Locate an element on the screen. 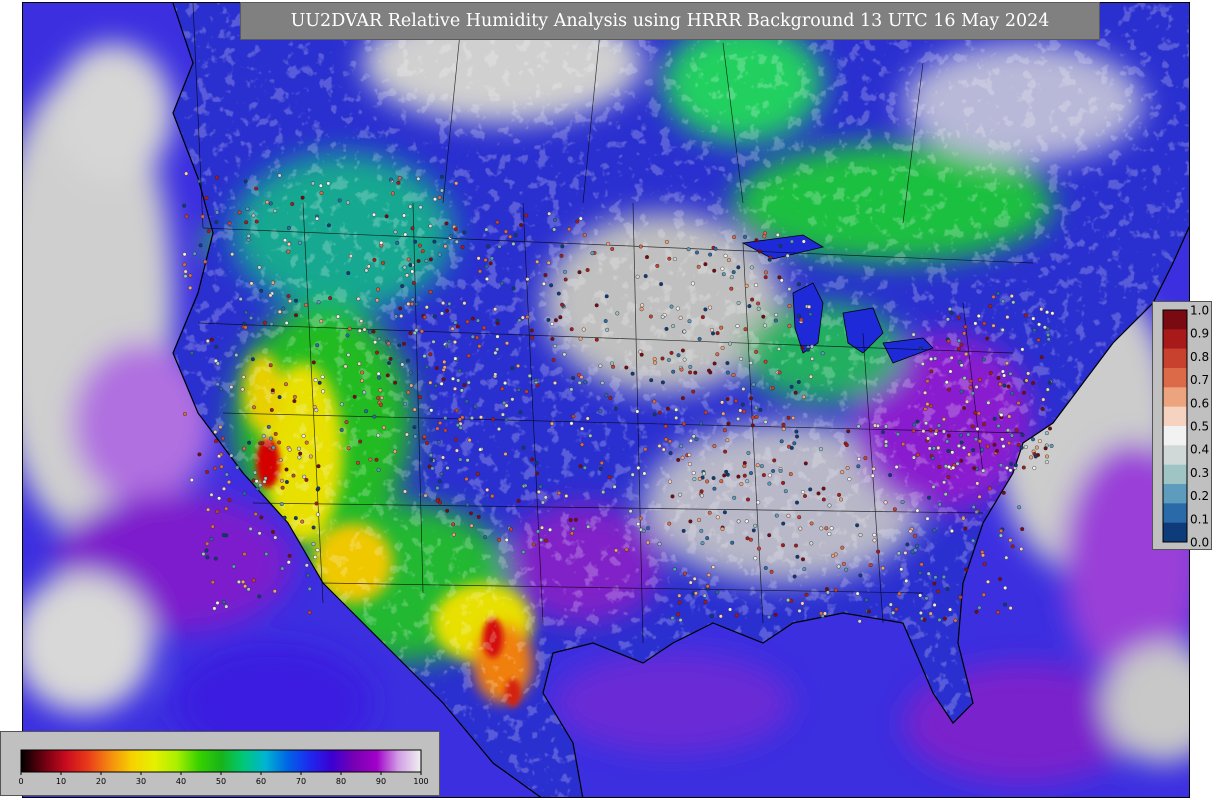  obs-legend-label: 0.2 is located at coordinates (1199, 496).